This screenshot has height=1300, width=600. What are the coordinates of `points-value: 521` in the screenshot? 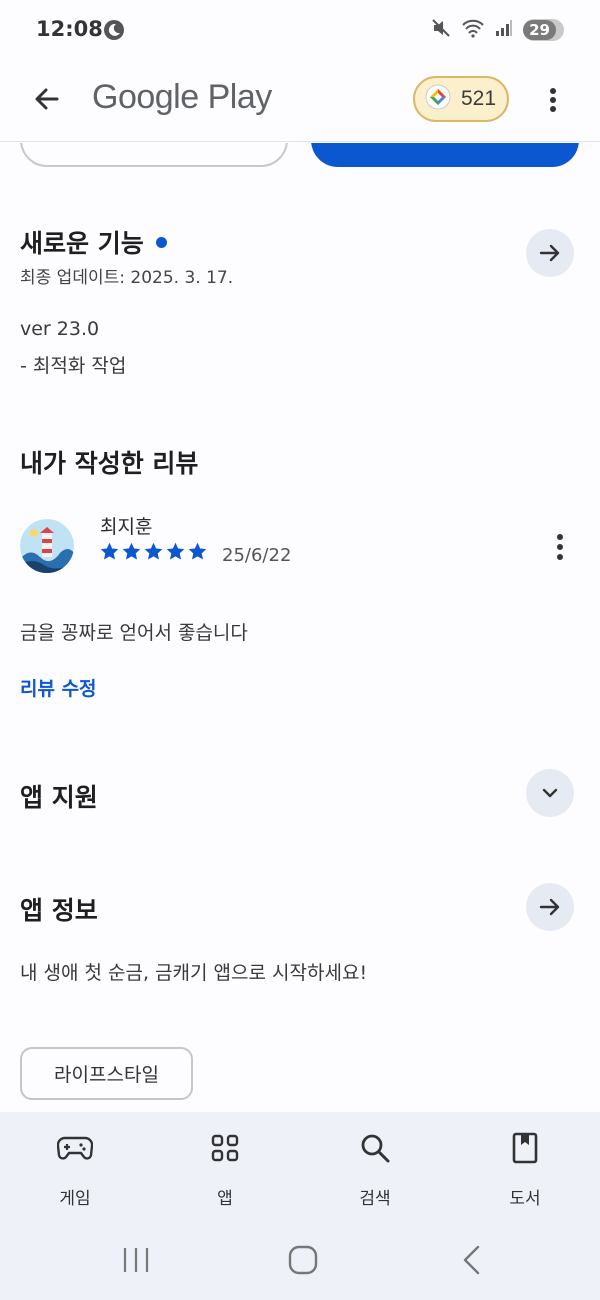 It's located at (479, 98).